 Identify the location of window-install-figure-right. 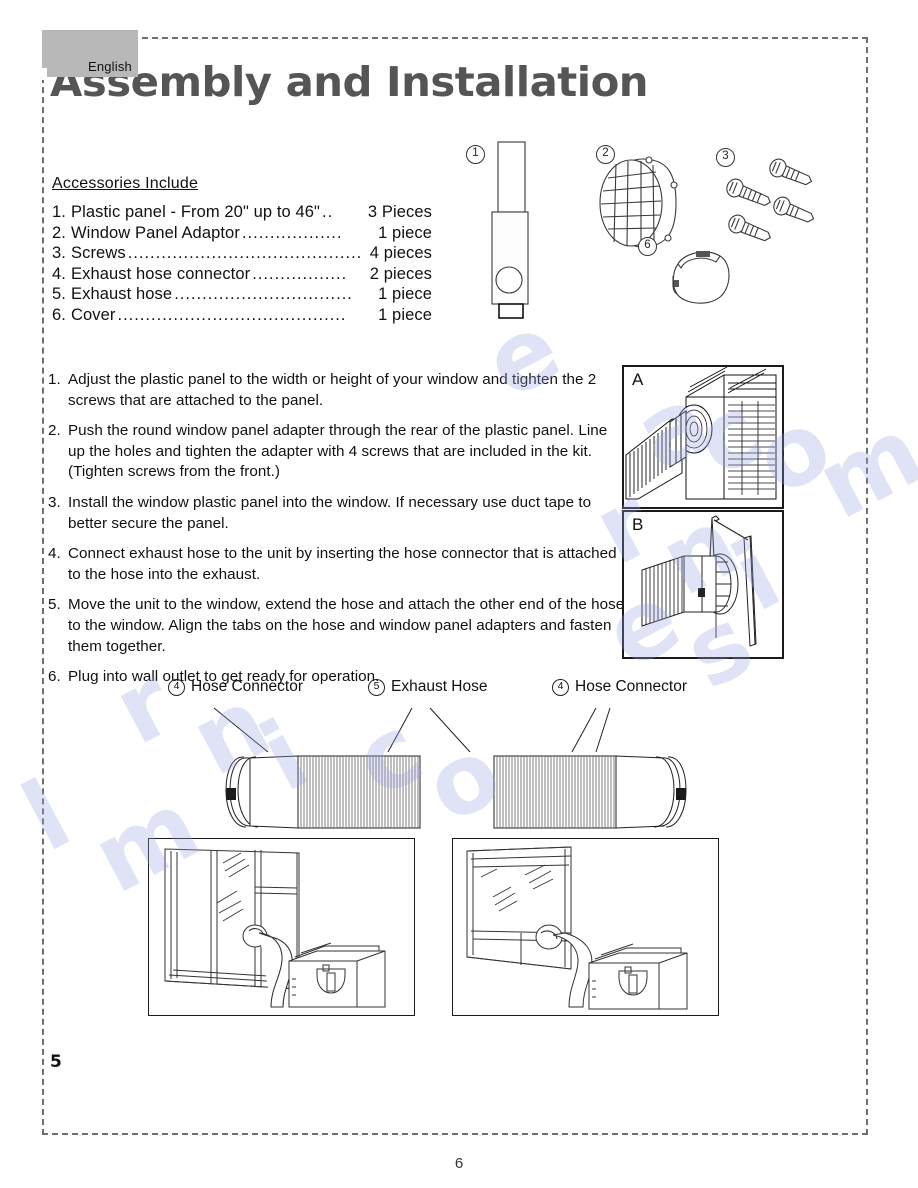
(585, 927).